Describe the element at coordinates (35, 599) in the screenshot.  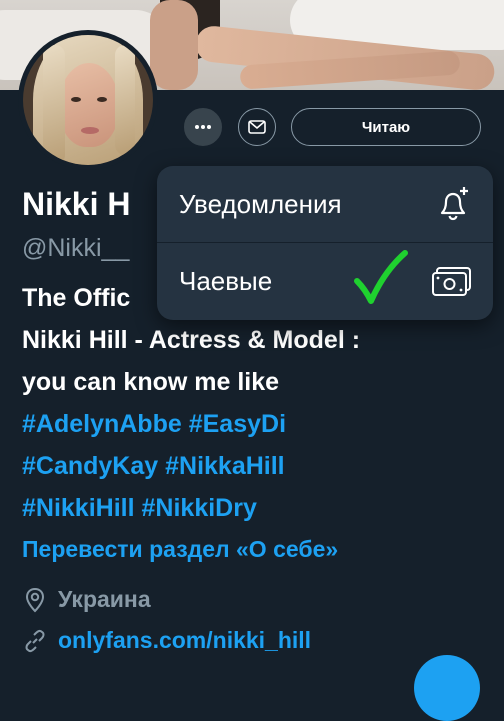
I see `location-pin-icon` at that location.